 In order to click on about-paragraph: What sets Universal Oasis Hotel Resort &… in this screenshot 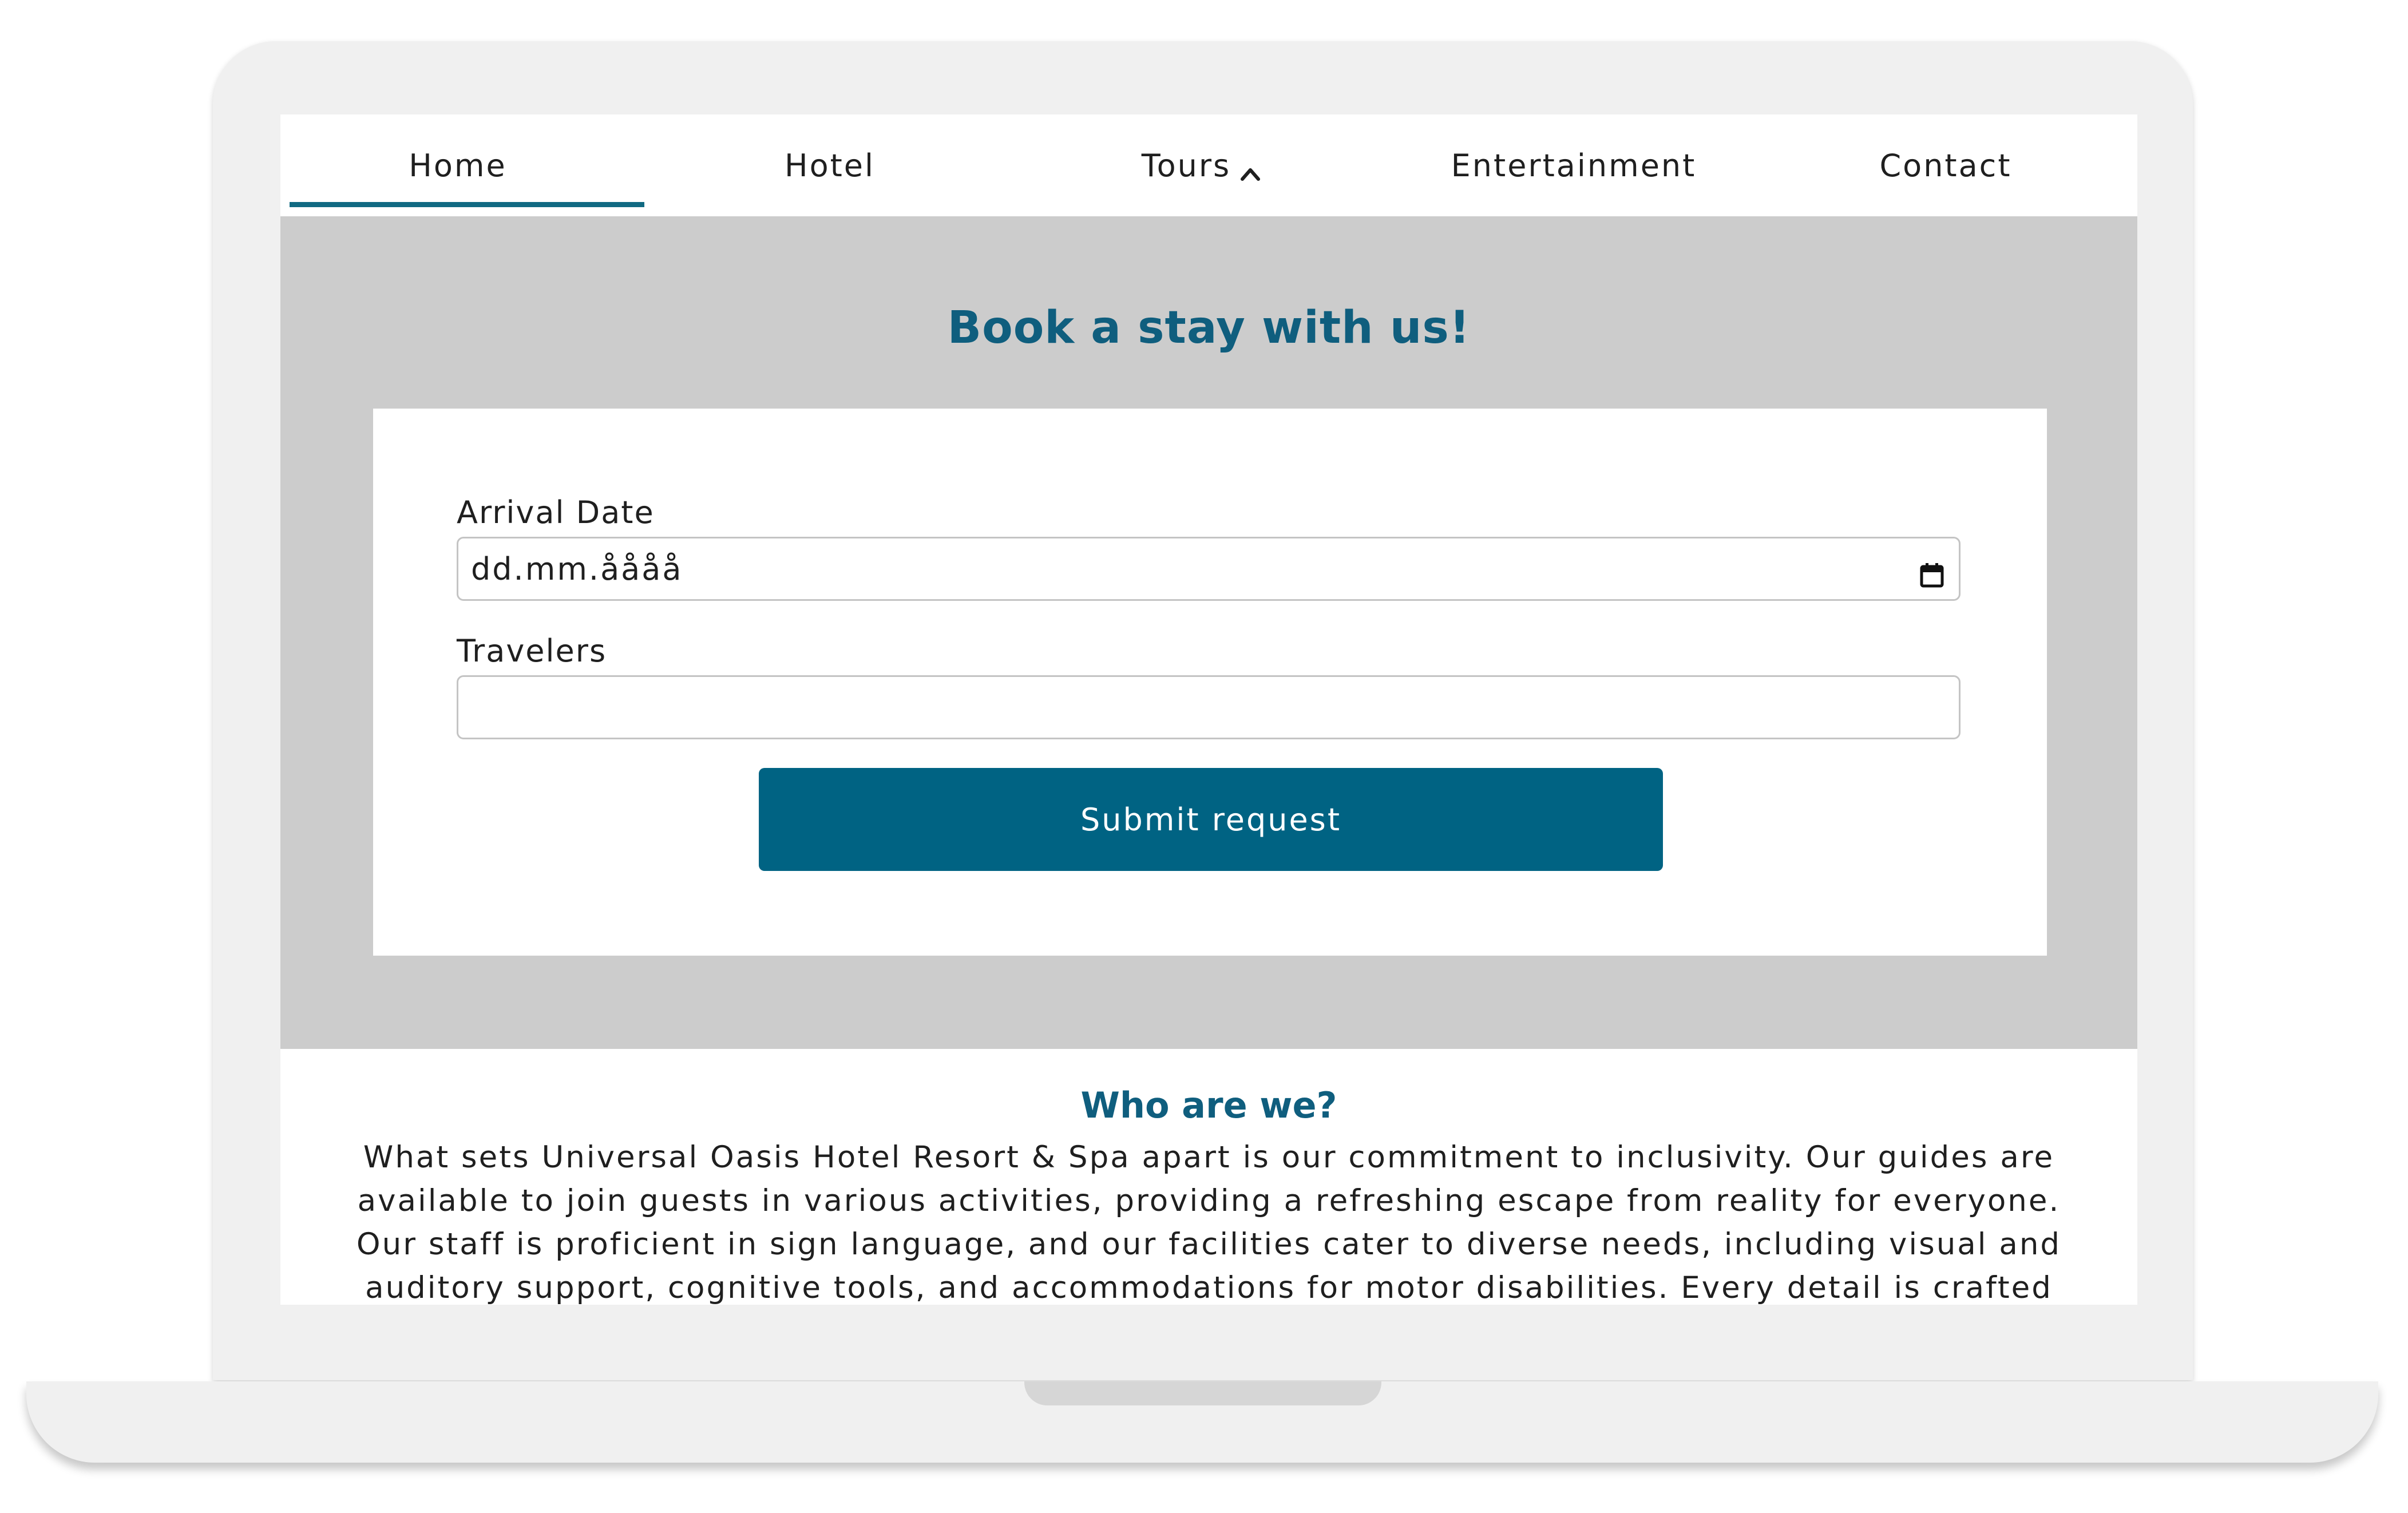, I will do `click(1209, 1223)`.